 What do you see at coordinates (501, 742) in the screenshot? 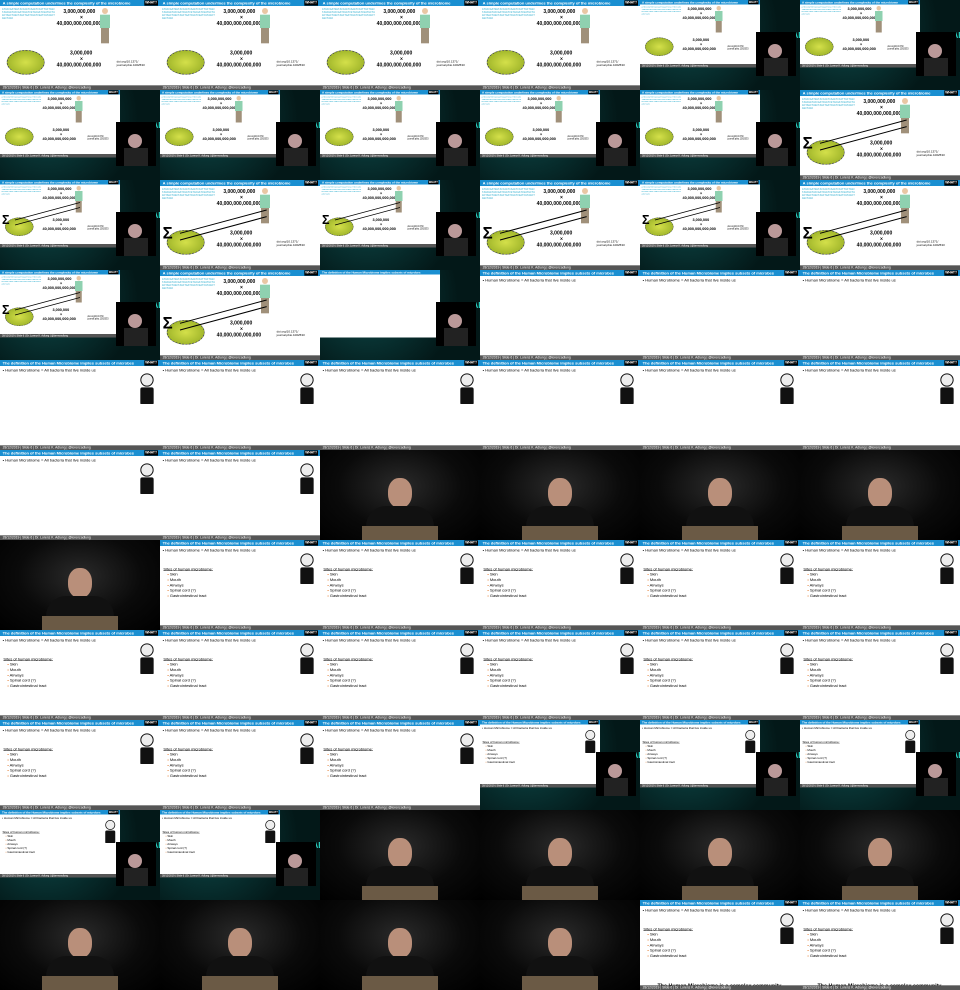
I see `sites-header: Sites of human microbiome:` at bounding box center [501, 742].